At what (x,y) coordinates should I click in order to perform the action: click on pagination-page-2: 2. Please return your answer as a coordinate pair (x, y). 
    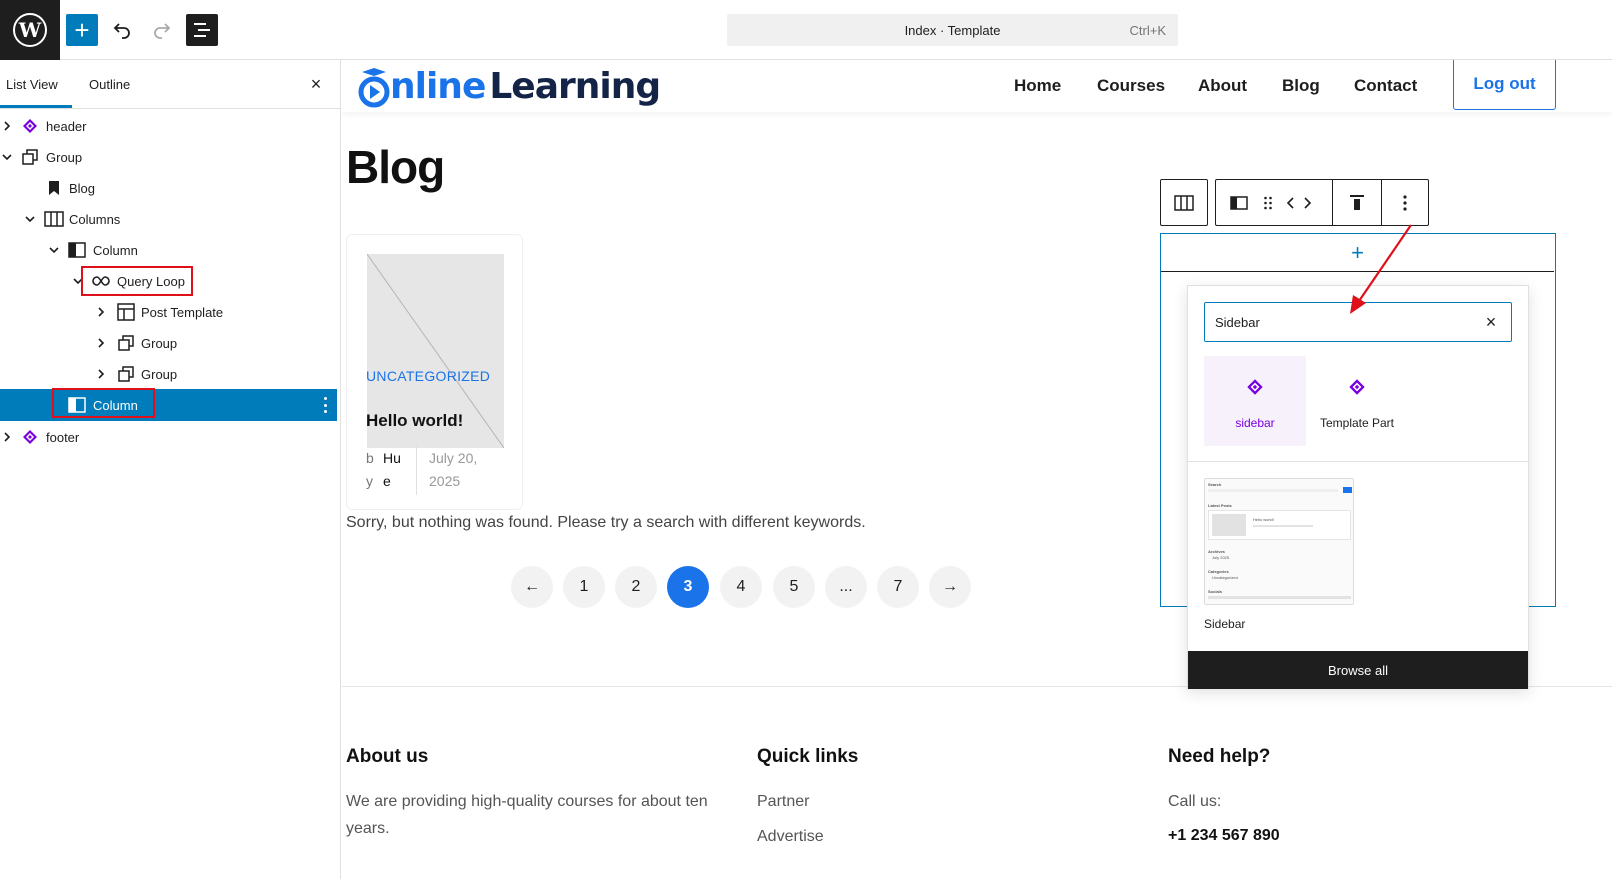
    Looking at the image, I should click on (636, 587).